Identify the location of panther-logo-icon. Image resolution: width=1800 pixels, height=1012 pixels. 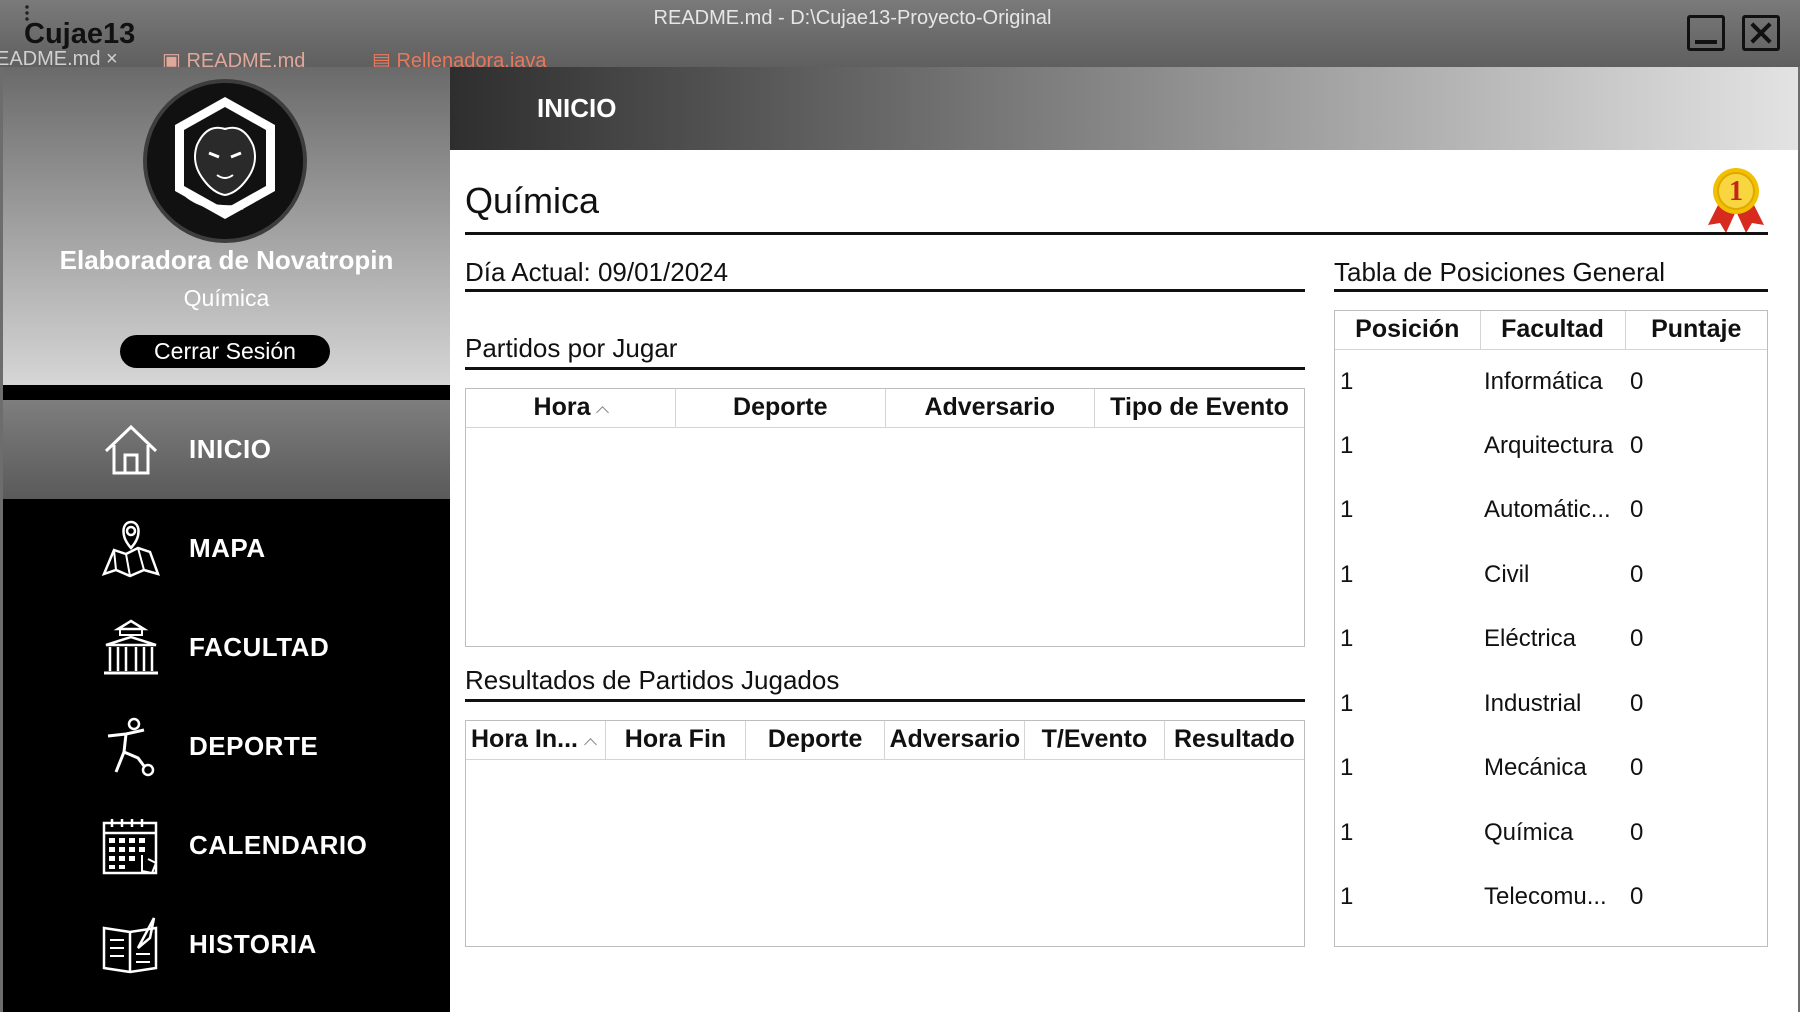
(225, 161).